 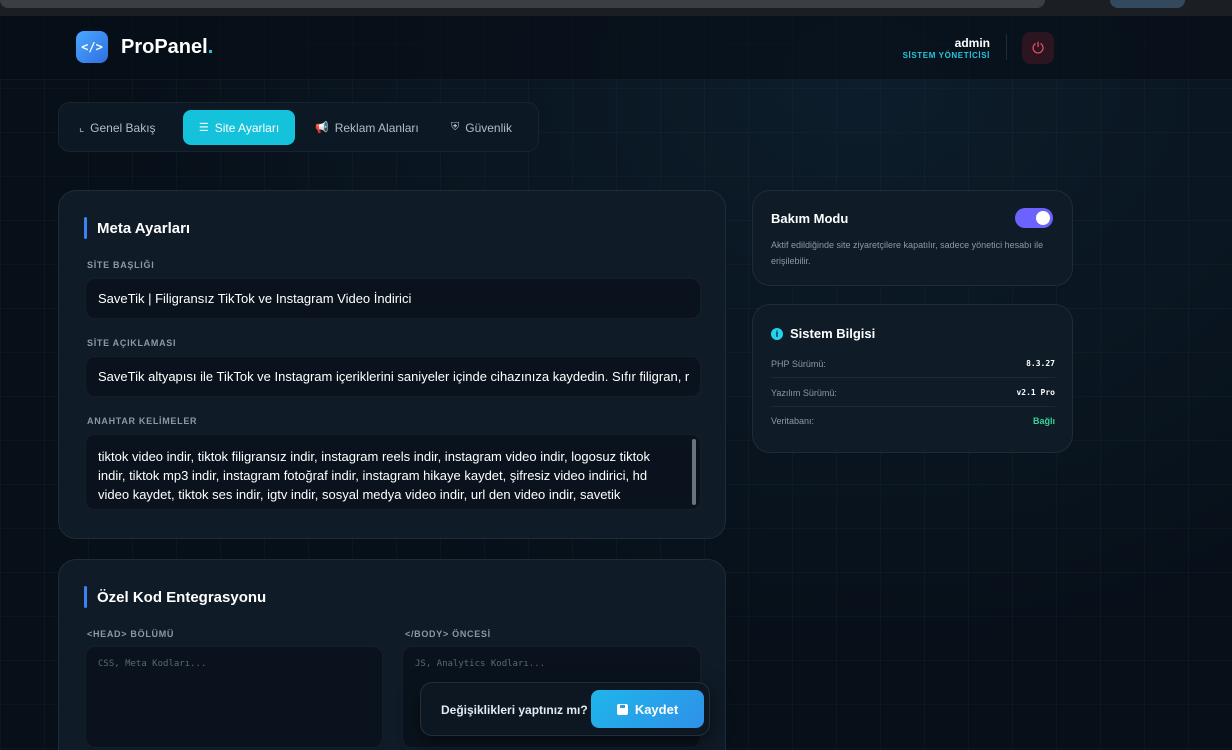 I want to click on megaphone-icon: 📢, so click(x=322, y=128).